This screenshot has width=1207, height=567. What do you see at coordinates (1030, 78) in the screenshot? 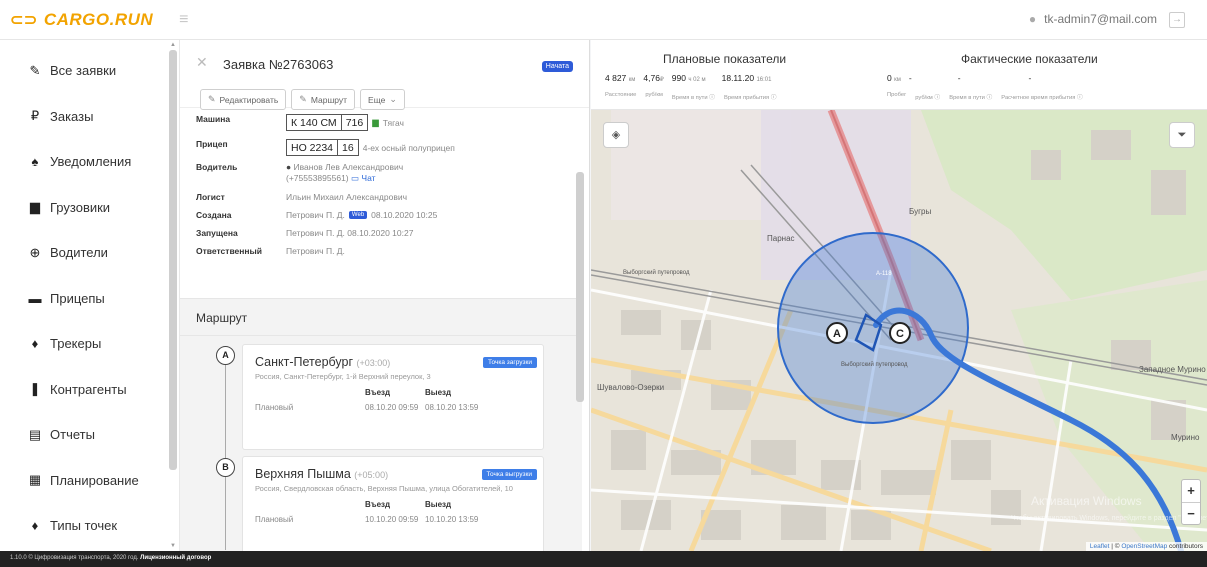
I see `actual-arrival: -` at bounding box center [1030, 78].